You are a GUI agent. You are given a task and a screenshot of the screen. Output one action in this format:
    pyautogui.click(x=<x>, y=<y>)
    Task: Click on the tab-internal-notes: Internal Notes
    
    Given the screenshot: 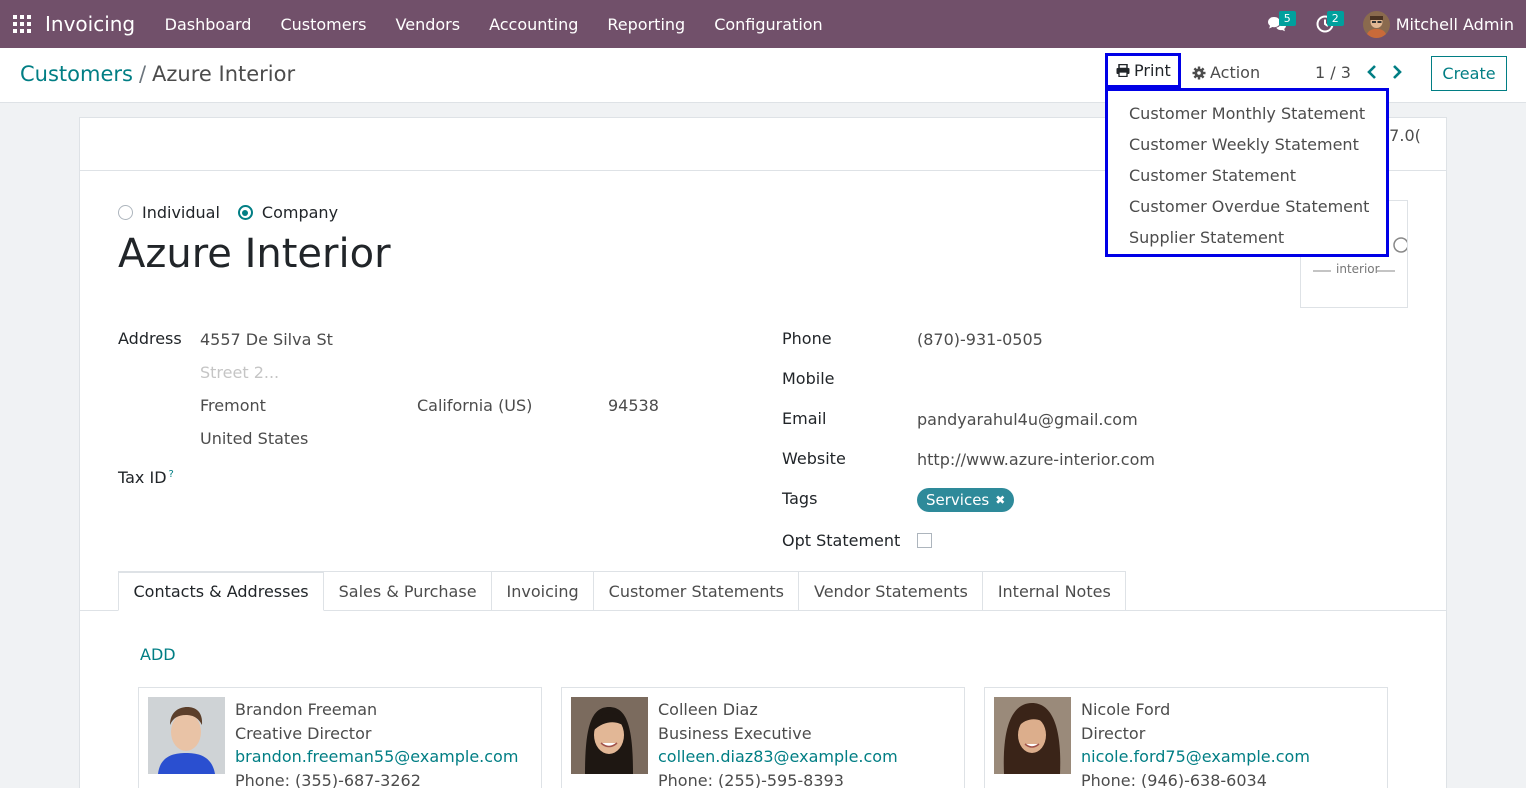 What is the action you would take?
    pyautogui.click(x=1055, y=591)
    